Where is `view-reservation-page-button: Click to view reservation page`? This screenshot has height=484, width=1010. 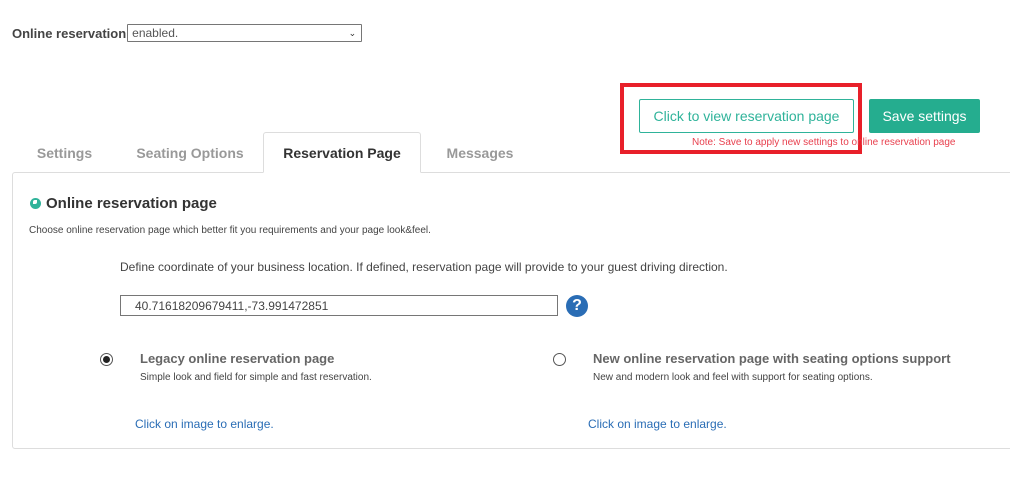
view-reservation-page-button: Click to view reservation page is located at coordinates (746, 116).